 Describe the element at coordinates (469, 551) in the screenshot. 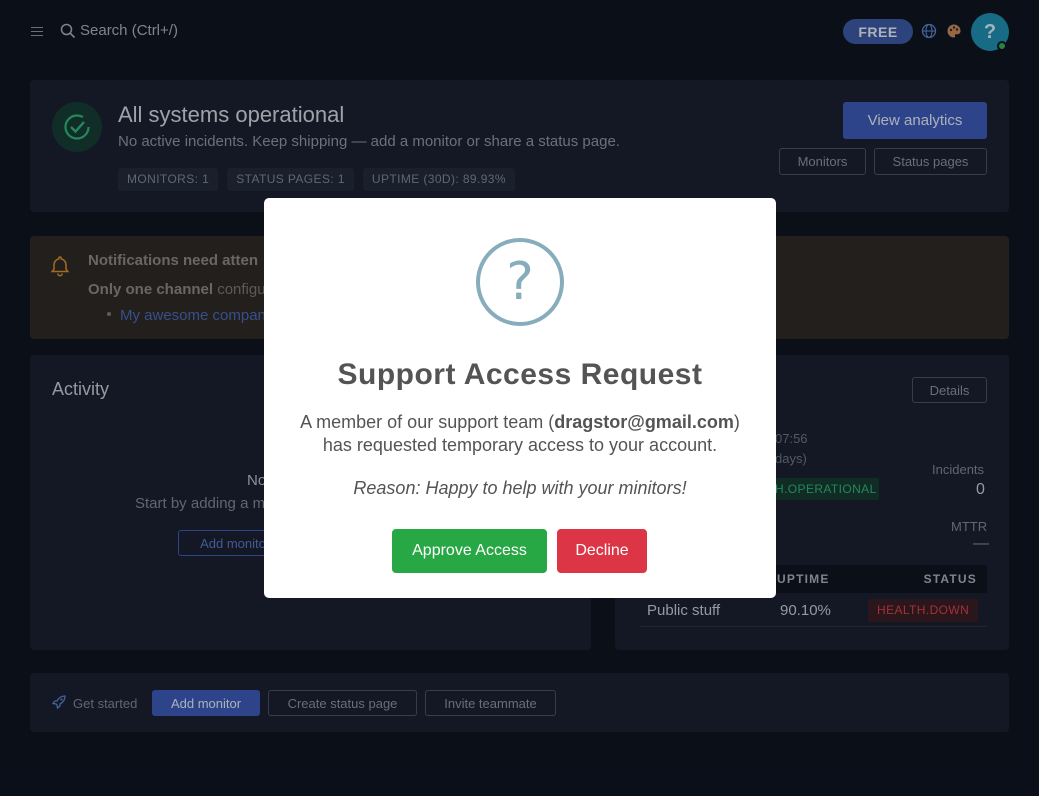

I see `approve-access-button: Approve Access` at that location.